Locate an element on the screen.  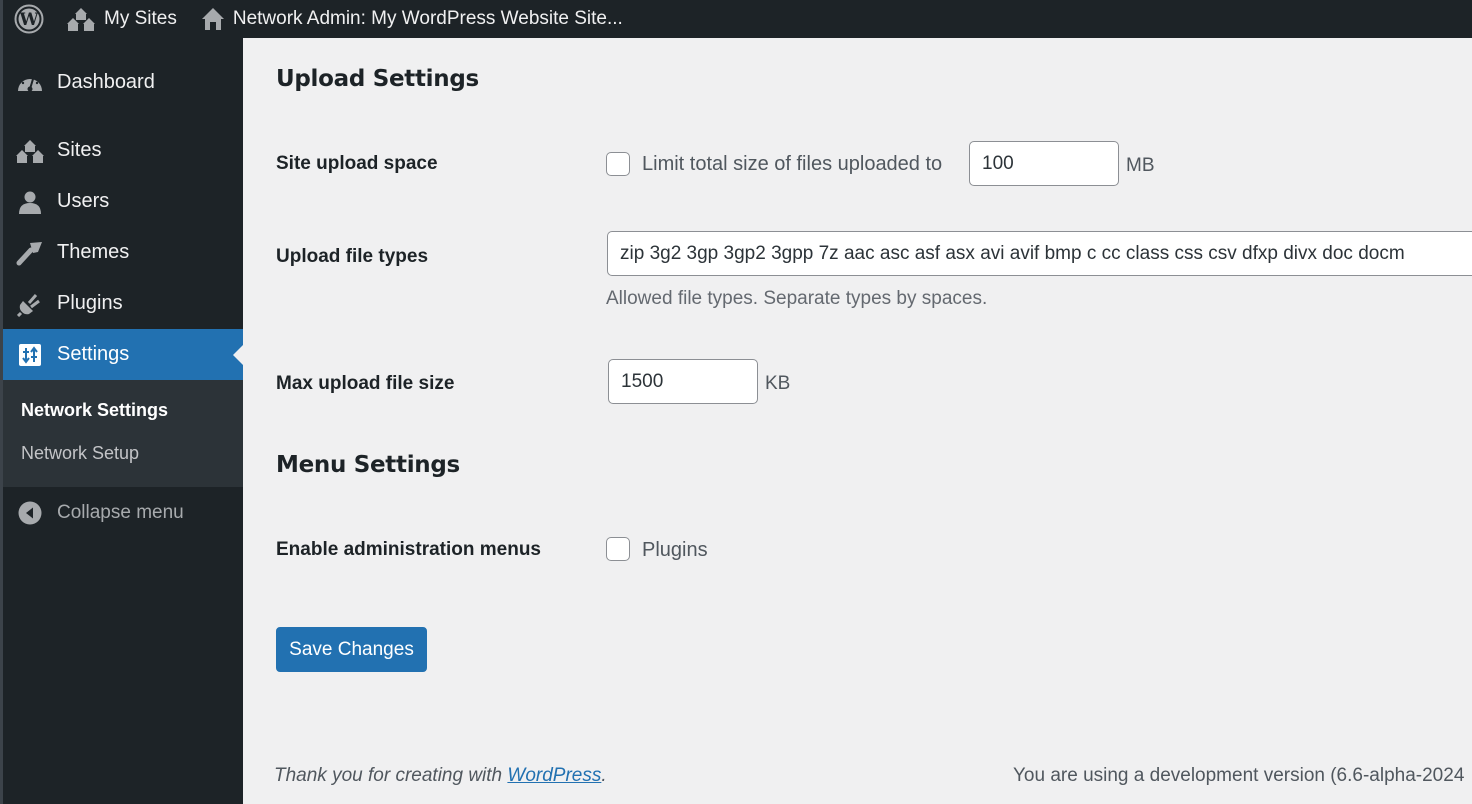
settings-submenu: Network Settings Network Setup is located at coordinates (123, 433).